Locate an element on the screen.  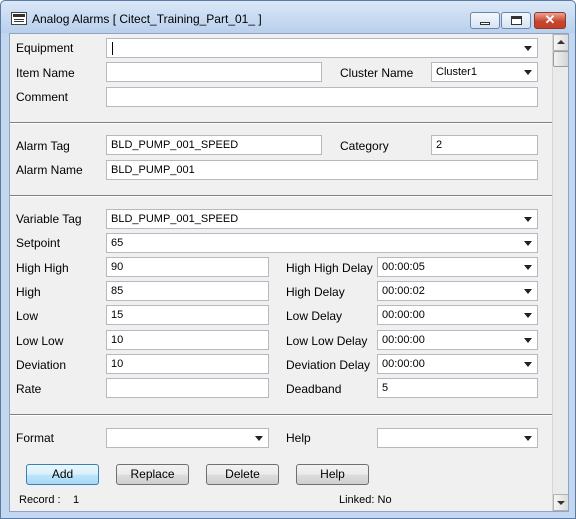
minimize-button is located at coordinates (485, 20).